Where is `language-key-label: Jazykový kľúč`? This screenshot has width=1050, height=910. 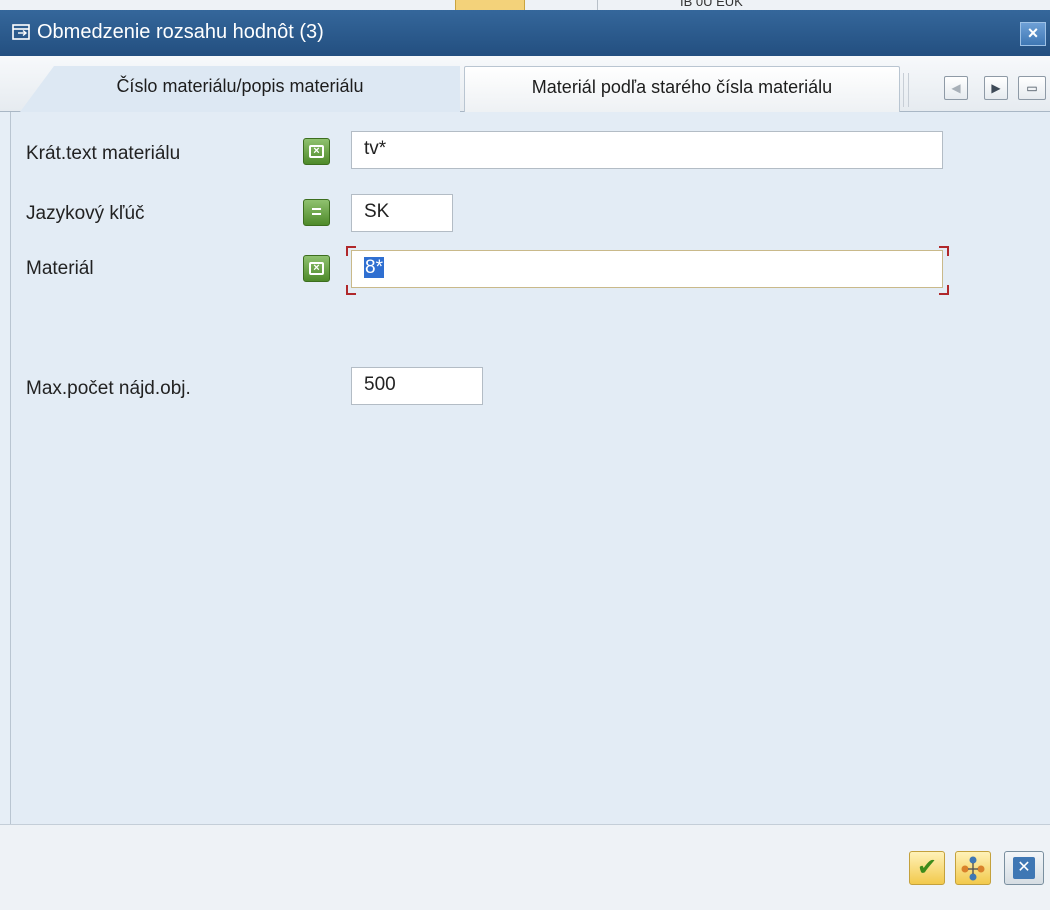
language-key-label: Jazykový kľúč is located at coordinates (85, 213).